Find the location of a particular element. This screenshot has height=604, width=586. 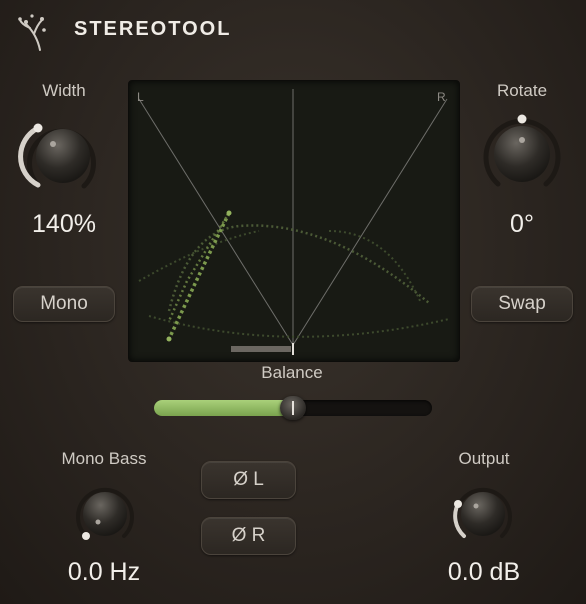

balance-label: Balance is located at coordinates (292, 372).